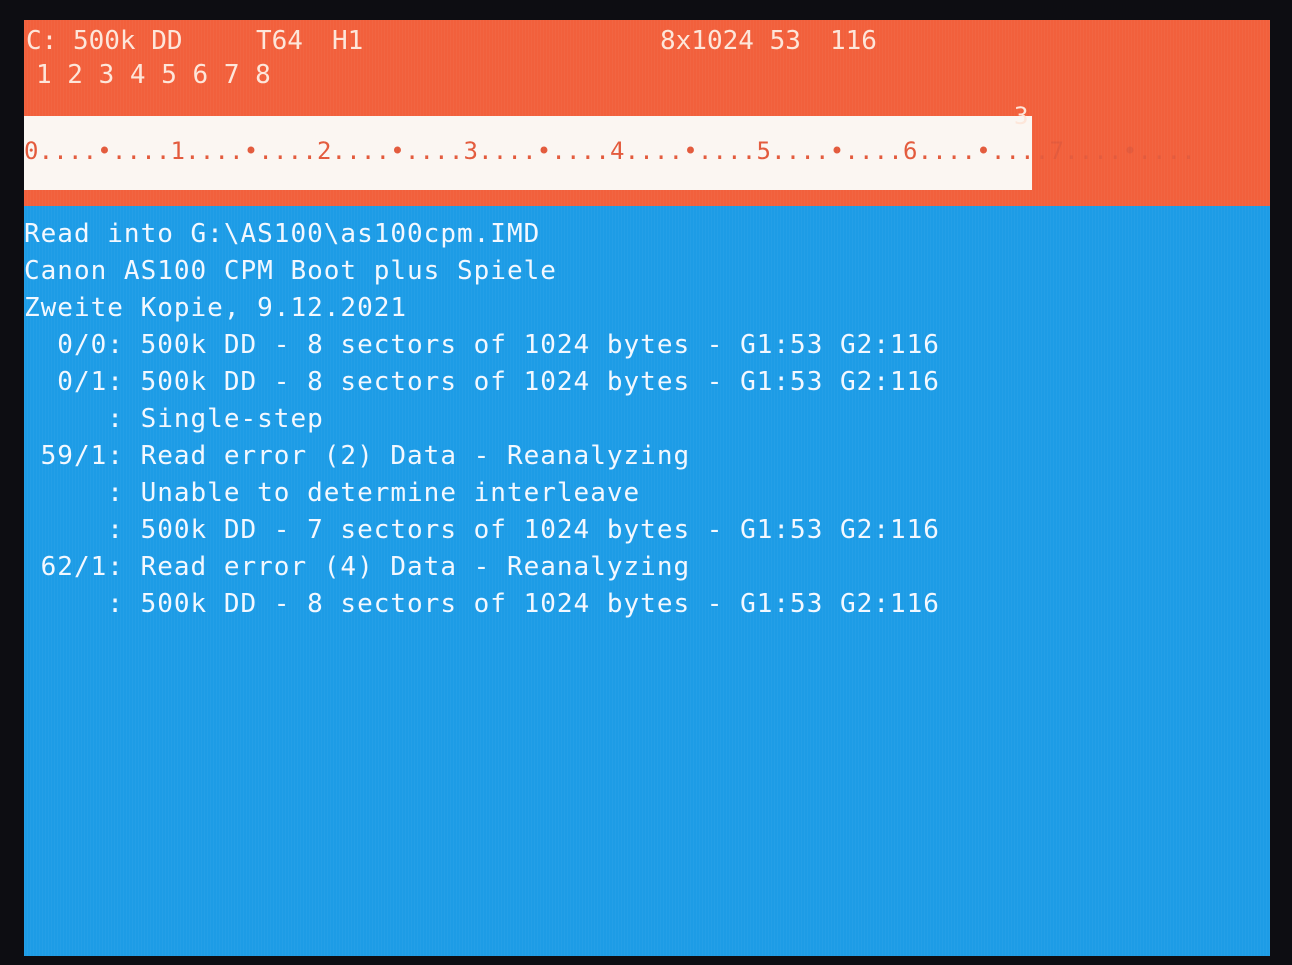  Describe the element at coordinates (104, 41) in the screenshot. I see `drive-format-label: C: 500k DD` at that location.